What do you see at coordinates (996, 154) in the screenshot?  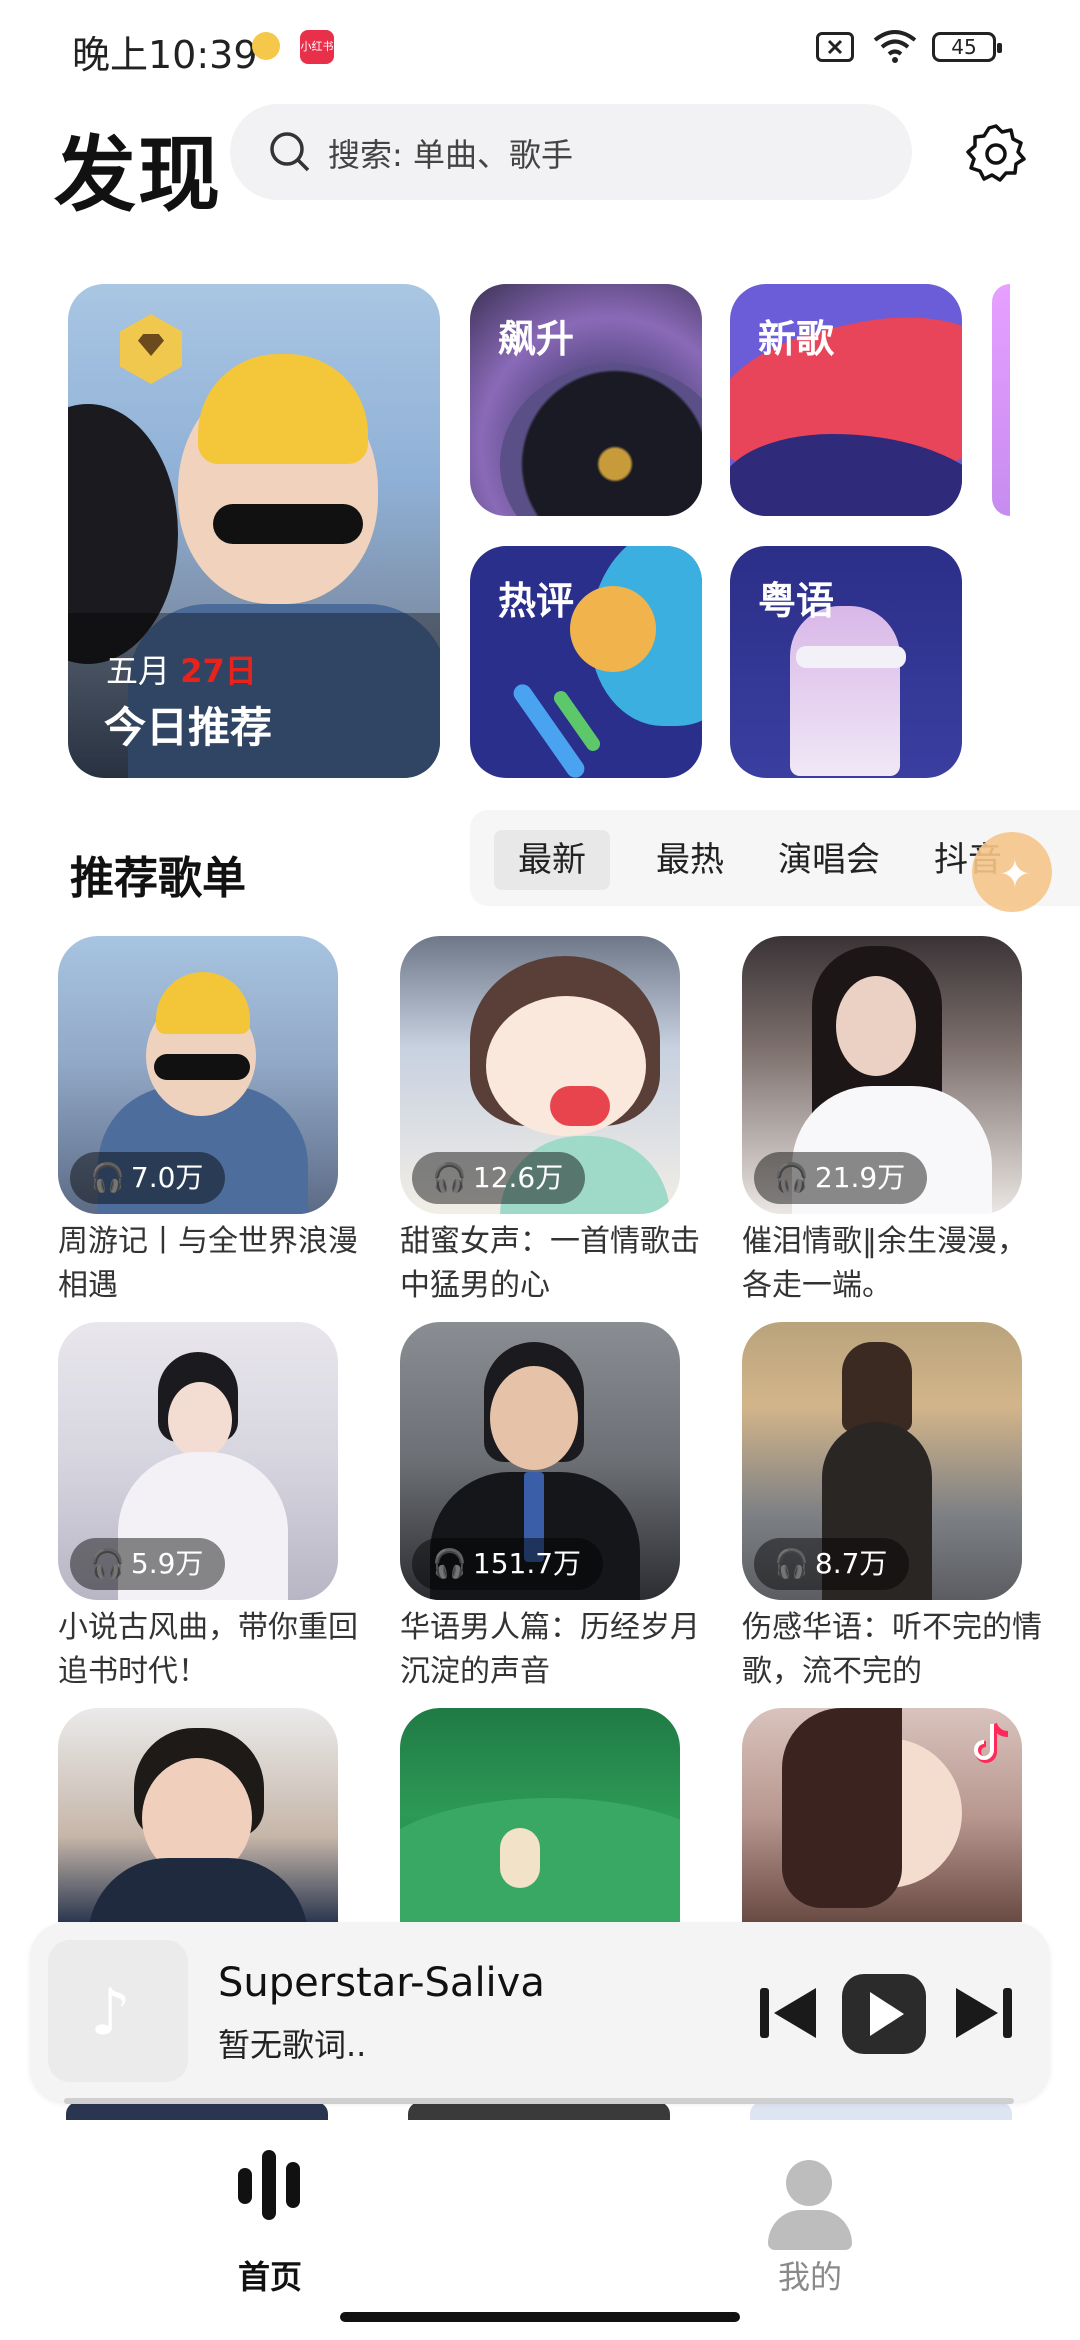 I see `settings-gear-icon` at bounding box center [996, 154].